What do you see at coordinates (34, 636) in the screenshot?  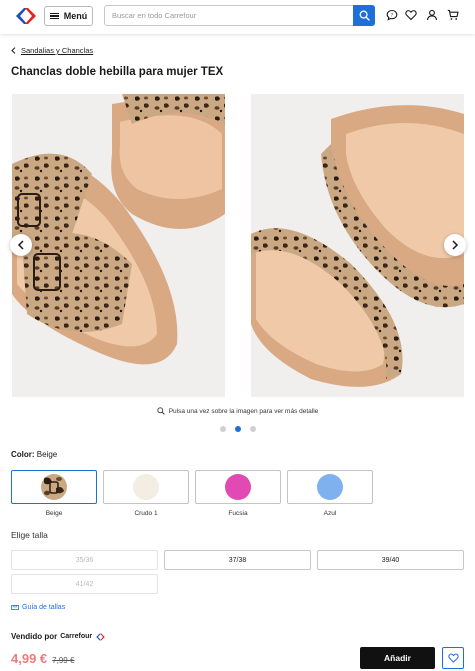 I see `seller-label: Vendido por` at bounding box center [34, 636].